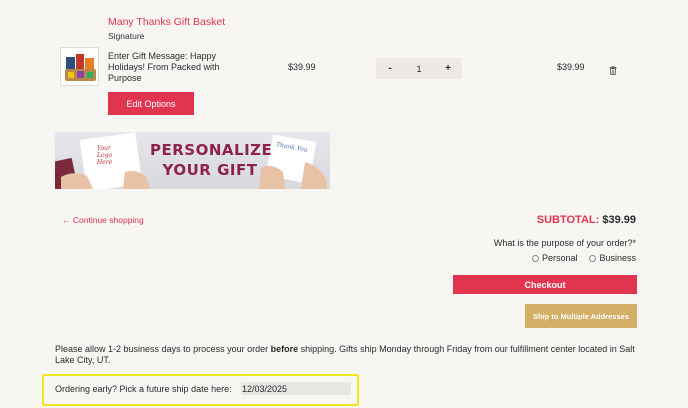 The image size is (688, 408). Describe the element at coordinates (581, 316) in the screenshot. I see `ship-multiple-addresses-button: Ship to Multiple Addresses` at that location.